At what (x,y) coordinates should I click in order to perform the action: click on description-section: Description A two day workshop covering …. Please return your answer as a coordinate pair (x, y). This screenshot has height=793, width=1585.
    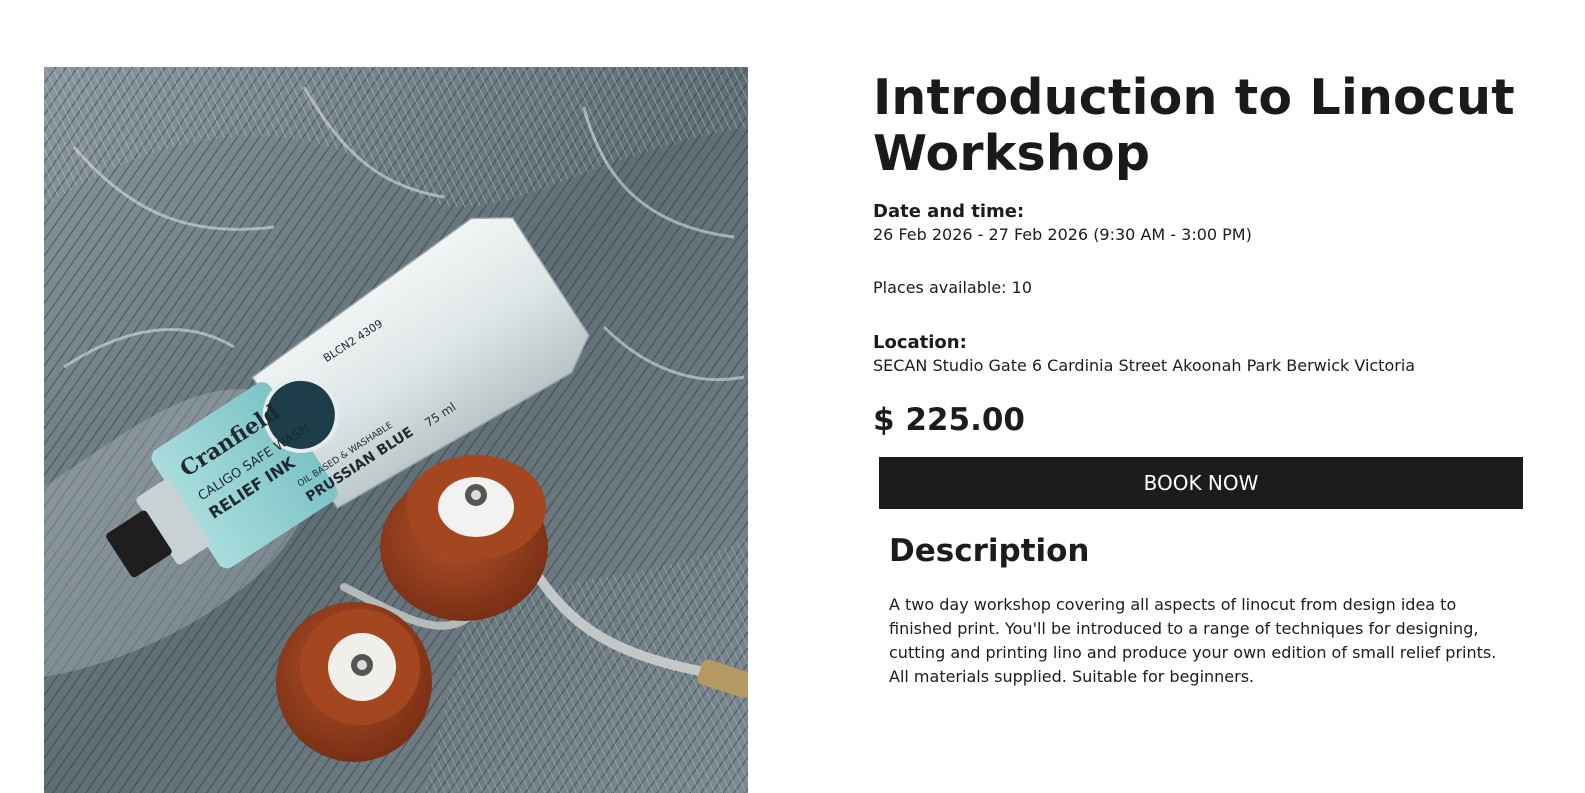
    Looking at the image, I should click on (1194, 610).